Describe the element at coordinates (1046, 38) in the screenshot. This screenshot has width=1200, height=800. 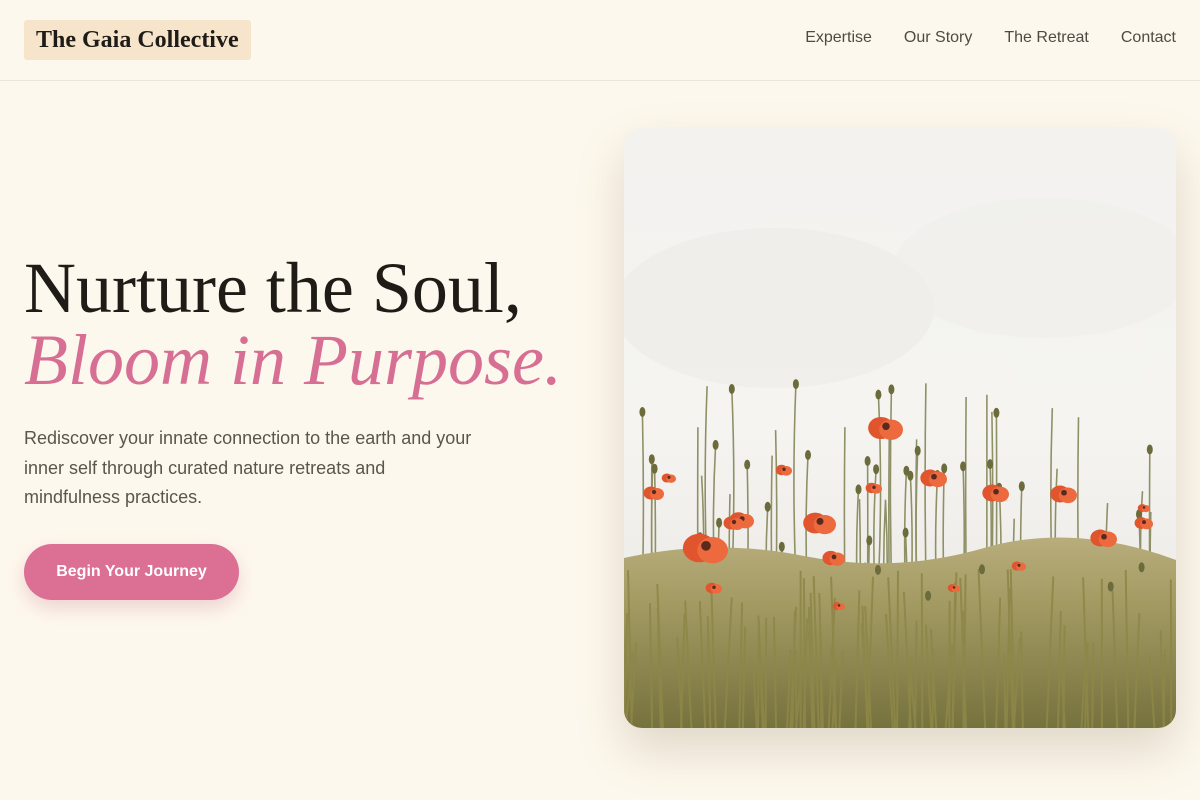
I see `nav-link-the-retreat: The Retreat` at that location.